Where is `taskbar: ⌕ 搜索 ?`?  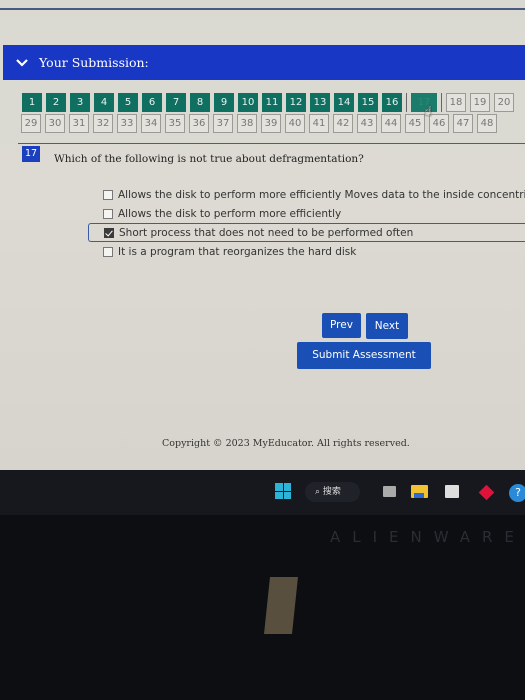
taskbar: ⌕ 搜索 ? is located at coordinates (262, 492).